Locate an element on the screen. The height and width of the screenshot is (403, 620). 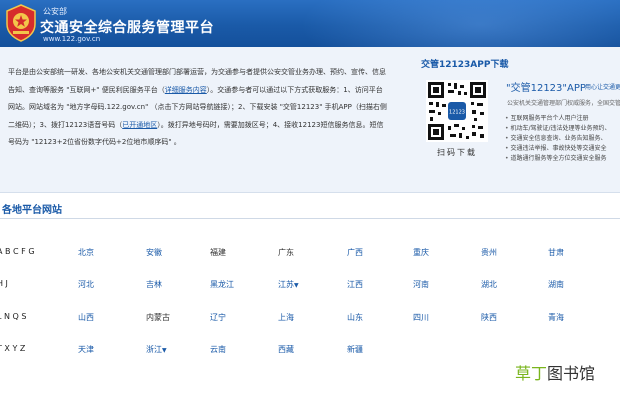
province-name: 湖南 is located at coordinates (556, 284).